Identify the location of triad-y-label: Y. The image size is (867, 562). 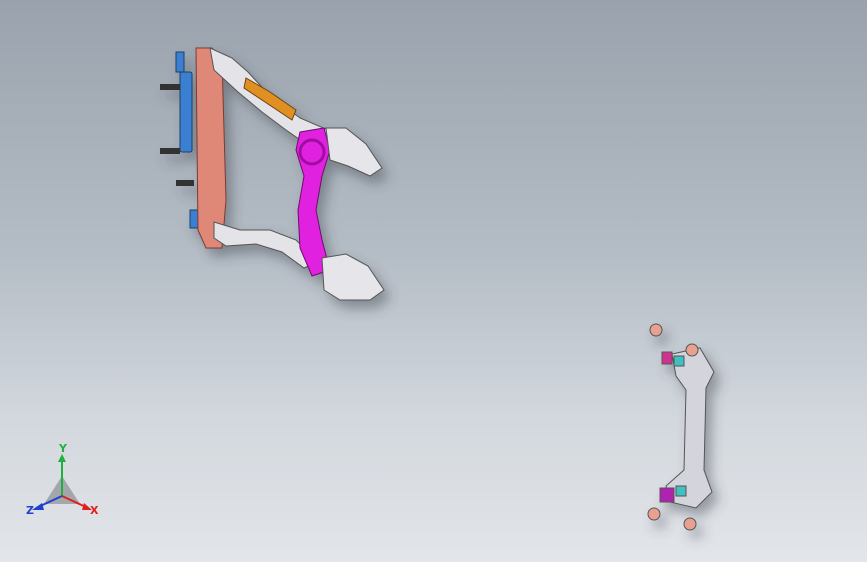
(63, 448).